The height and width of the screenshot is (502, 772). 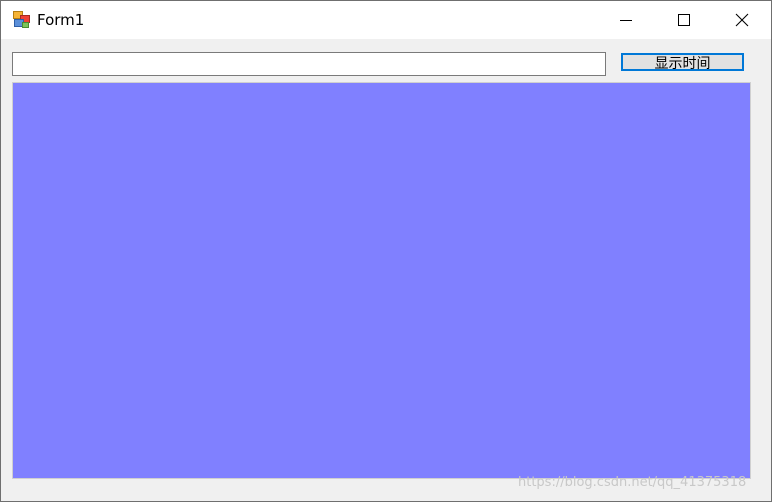 I want to click on minimize-icon, so click(x=626, y=20).